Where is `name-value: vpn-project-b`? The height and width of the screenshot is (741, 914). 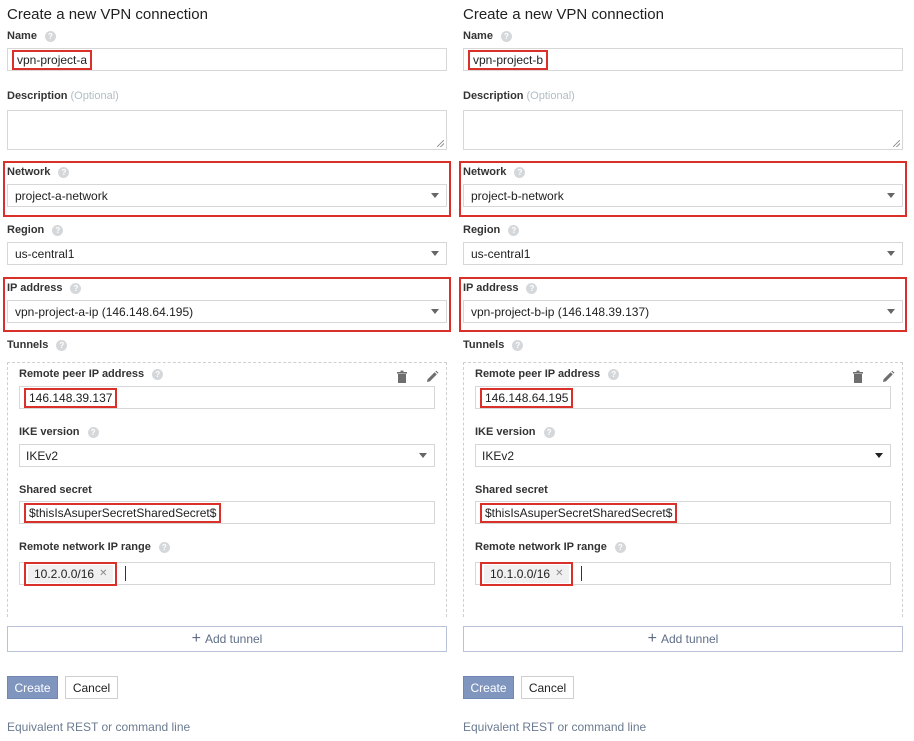 name-value: vpn-project-b is located at coordinates (508, 59).